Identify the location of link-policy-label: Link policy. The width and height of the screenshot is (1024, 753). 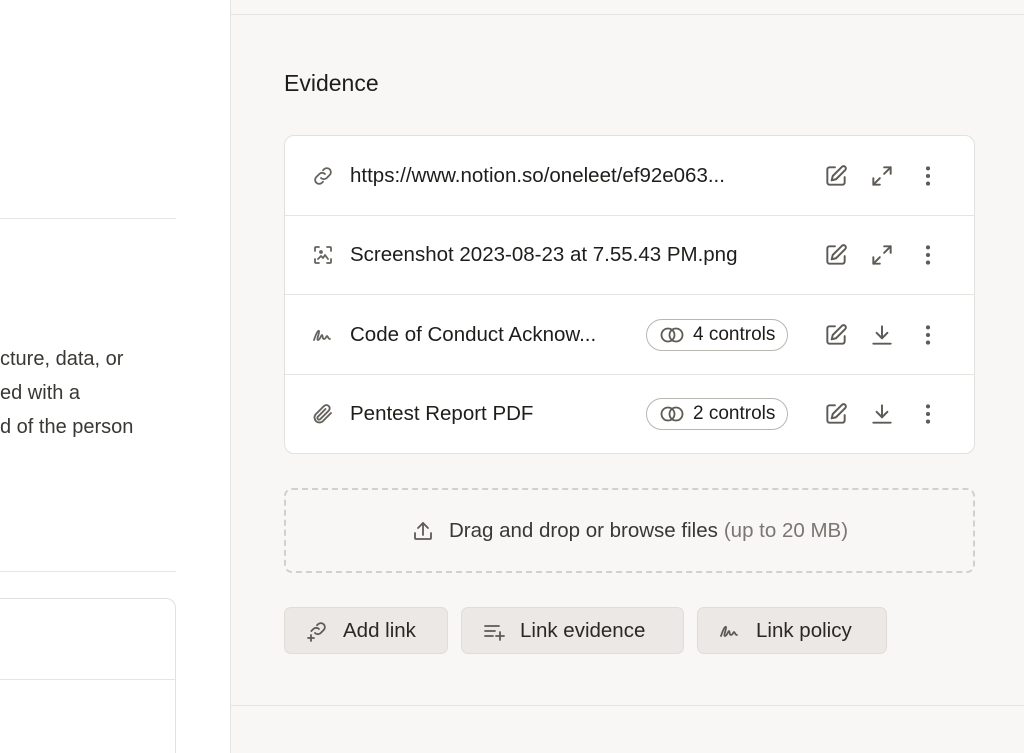
(804, 630).